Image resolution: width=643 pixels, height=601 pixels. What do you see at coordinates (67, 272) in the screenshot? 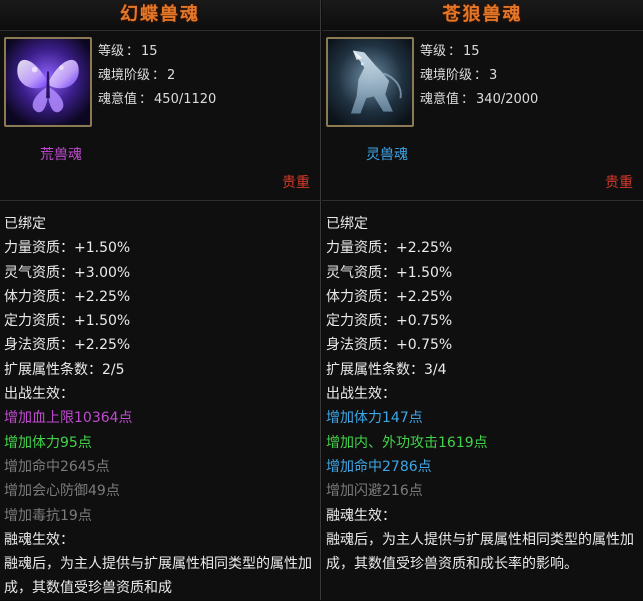
I see `attribute-line: 灵气资质：+3.00%` at bounding box center [67, 272].